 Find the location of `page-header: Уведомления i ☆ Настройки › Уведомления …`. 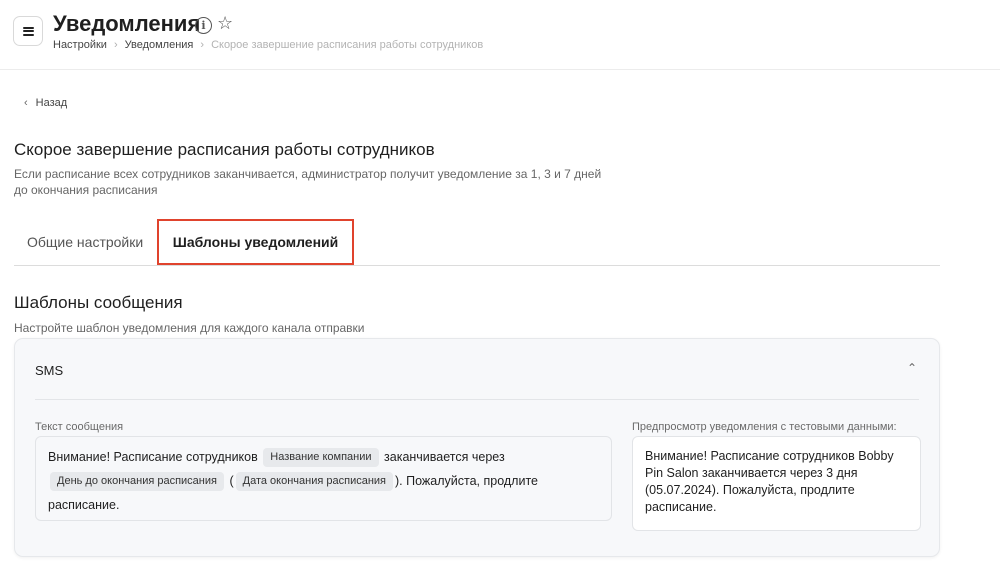

page-header: Уведомления i ☆ Настройки › Уведомления … is located at coordinates (500, 35).